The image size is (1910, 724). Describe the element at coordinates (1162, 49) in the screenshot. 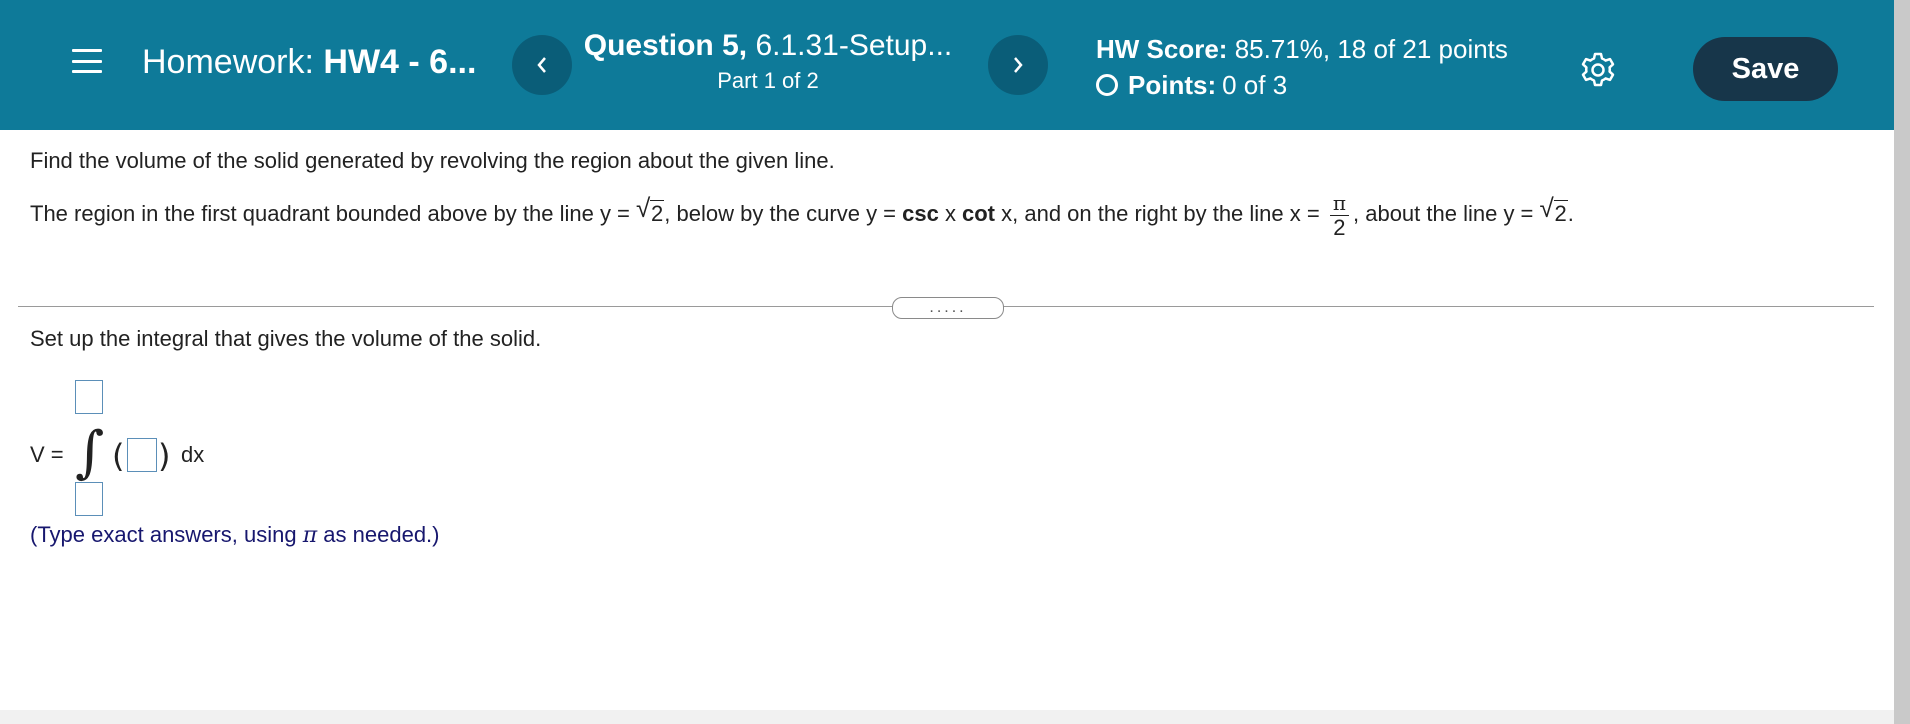

I see `hw-score-label: HW Score:` at that location.